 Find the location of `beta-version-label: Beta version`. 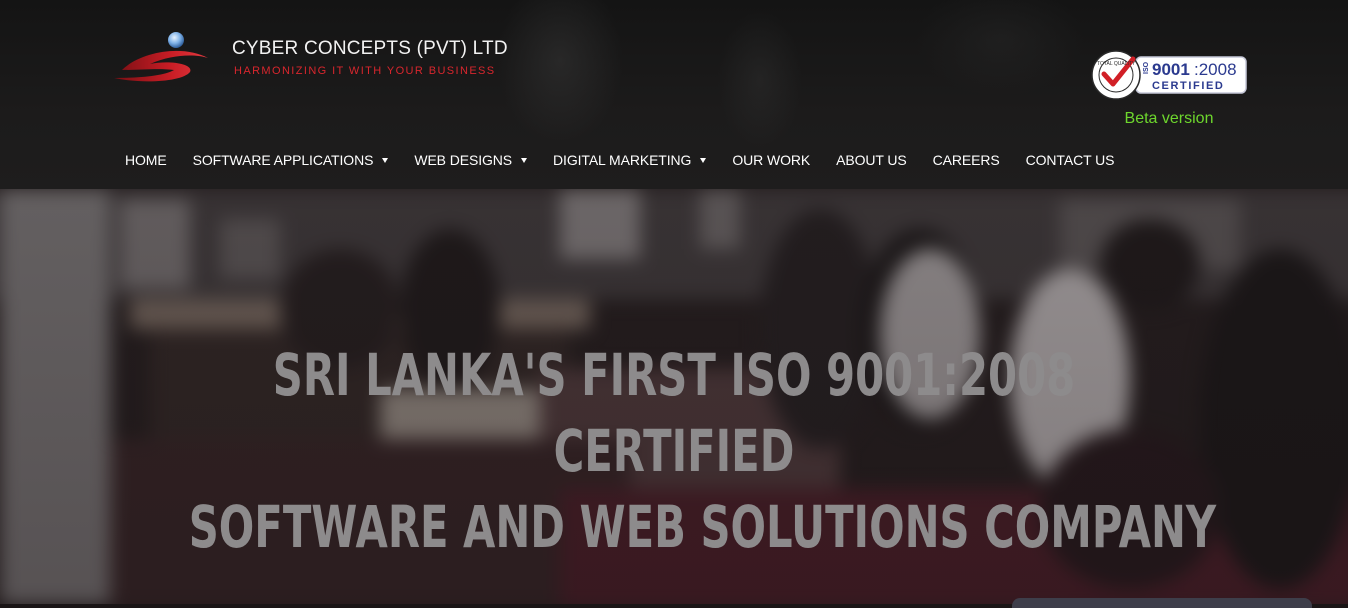

beta-version-label: Beta version is located at coordinates (1169, 118).